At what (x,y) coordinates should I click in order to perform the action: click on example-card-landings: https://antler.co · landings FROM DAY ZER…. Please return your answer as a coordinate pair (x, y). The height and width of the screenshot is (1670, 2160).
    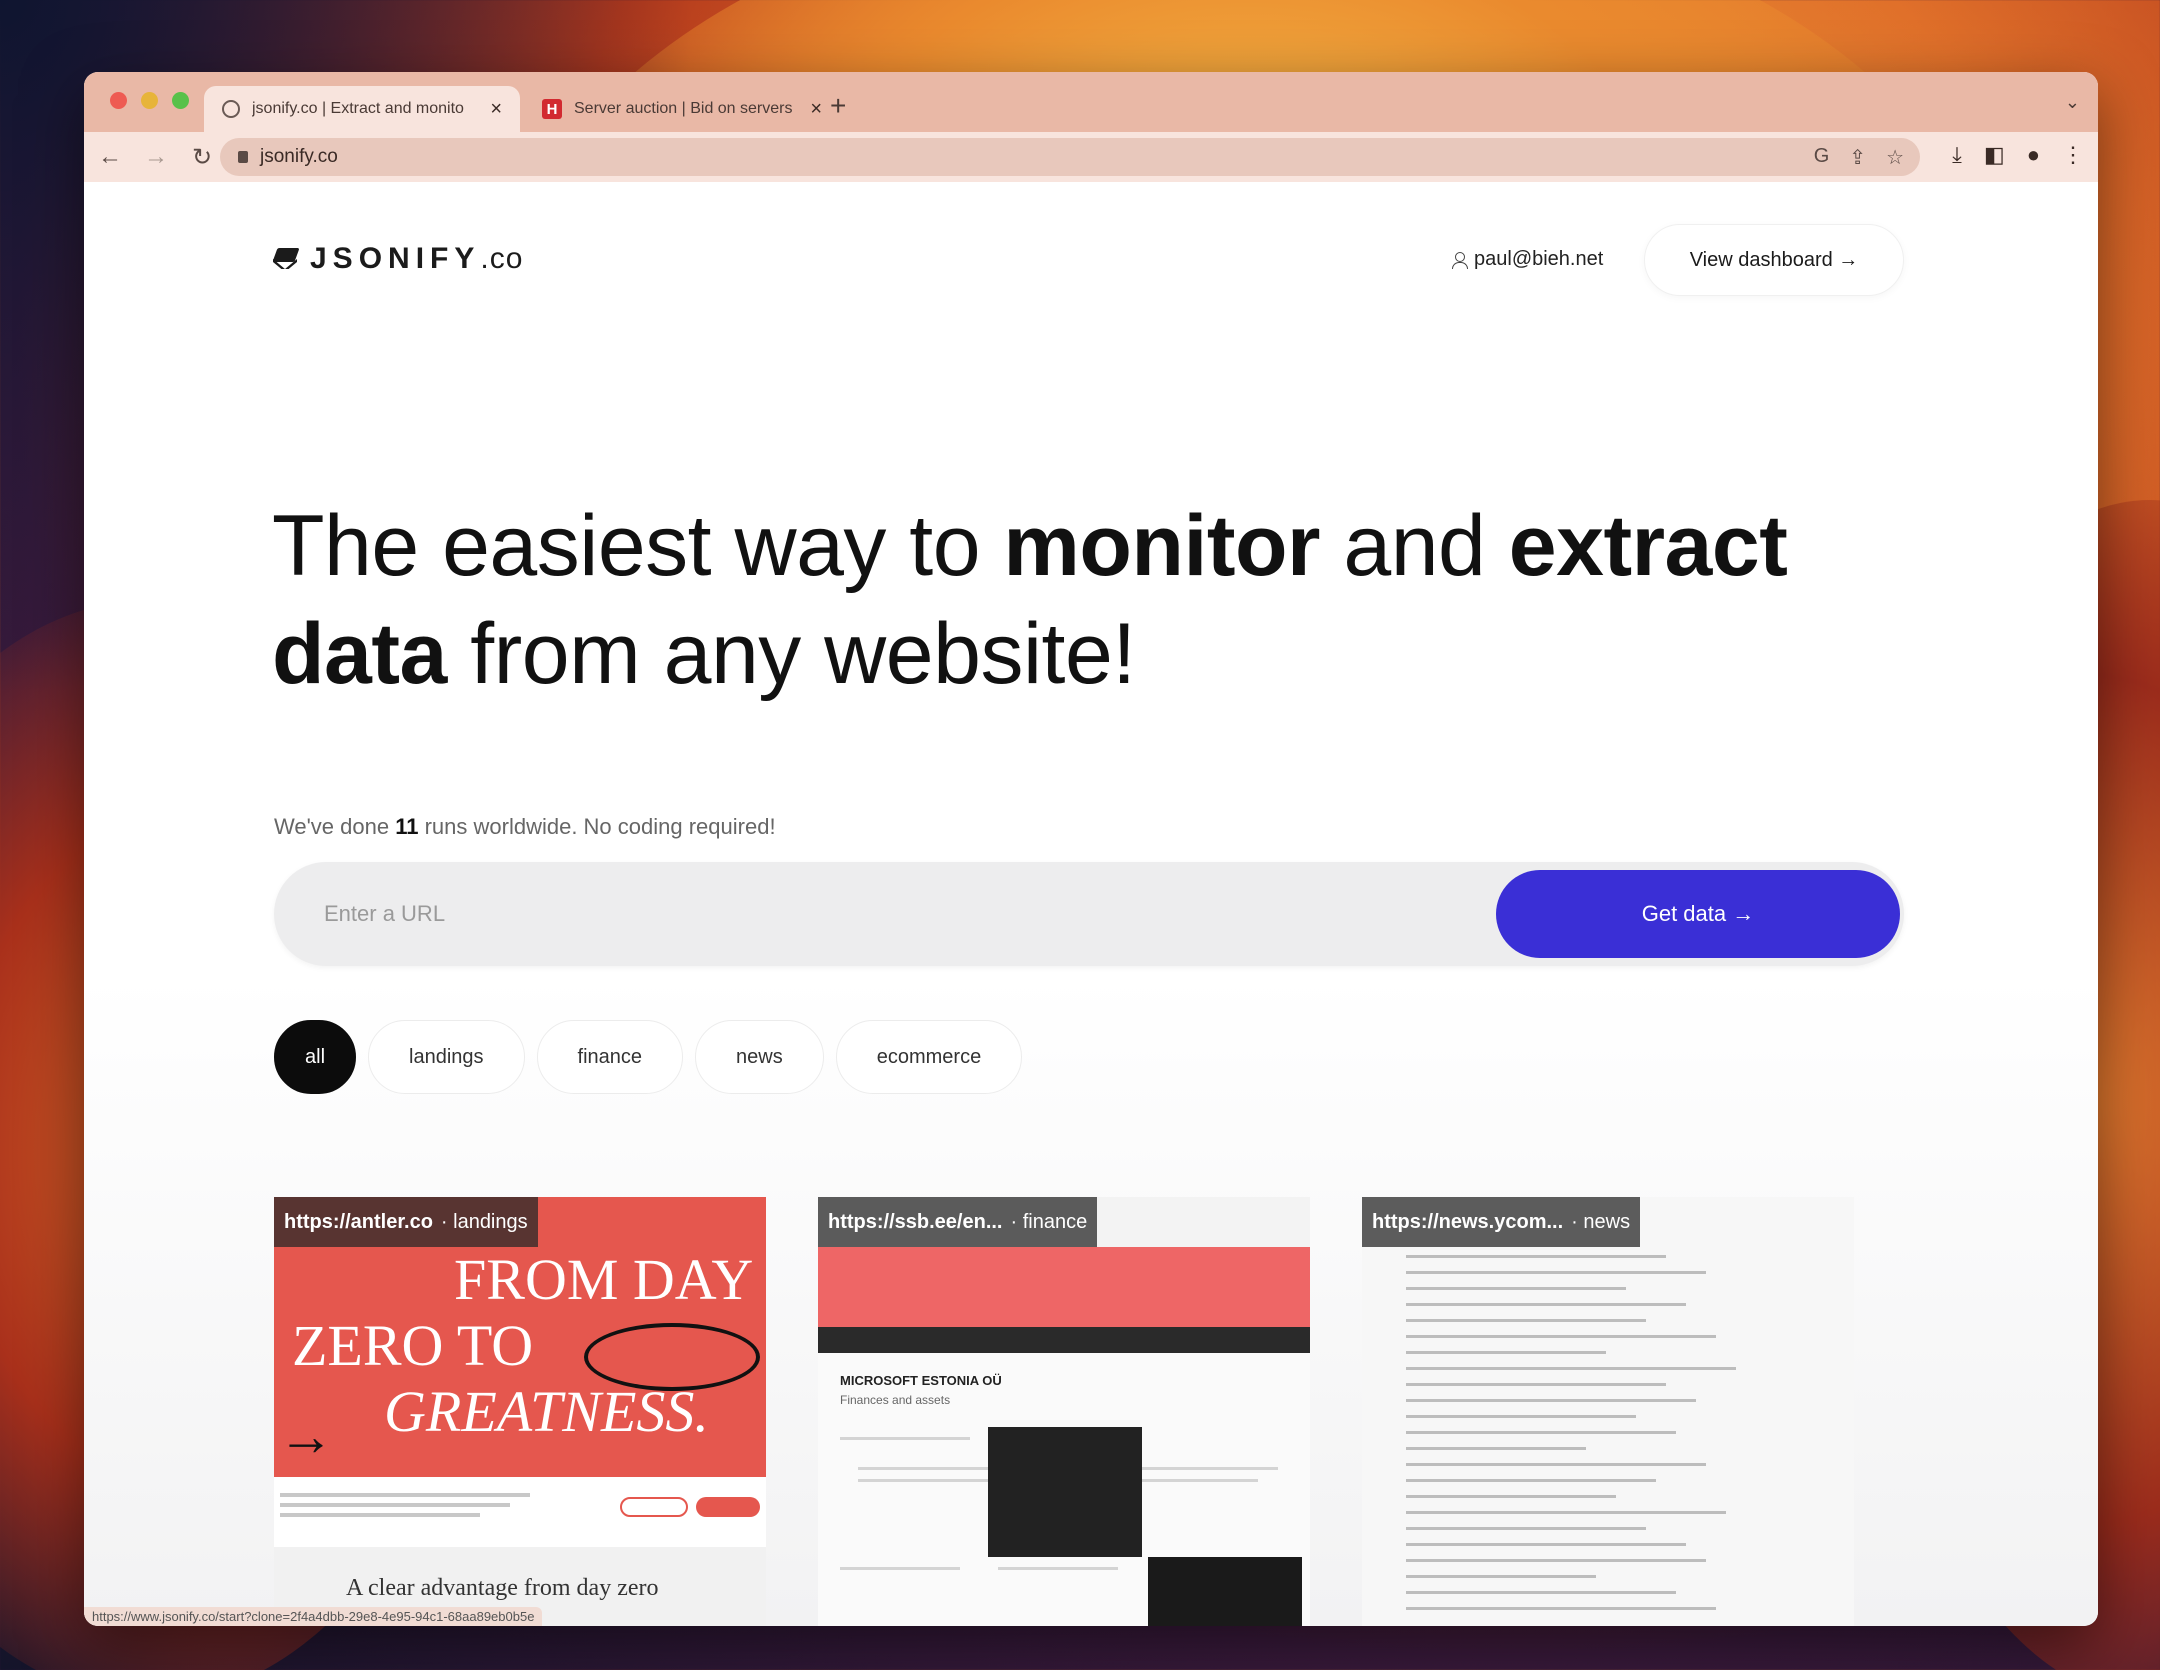
    Looking at the image, I should click on (520, 1411).